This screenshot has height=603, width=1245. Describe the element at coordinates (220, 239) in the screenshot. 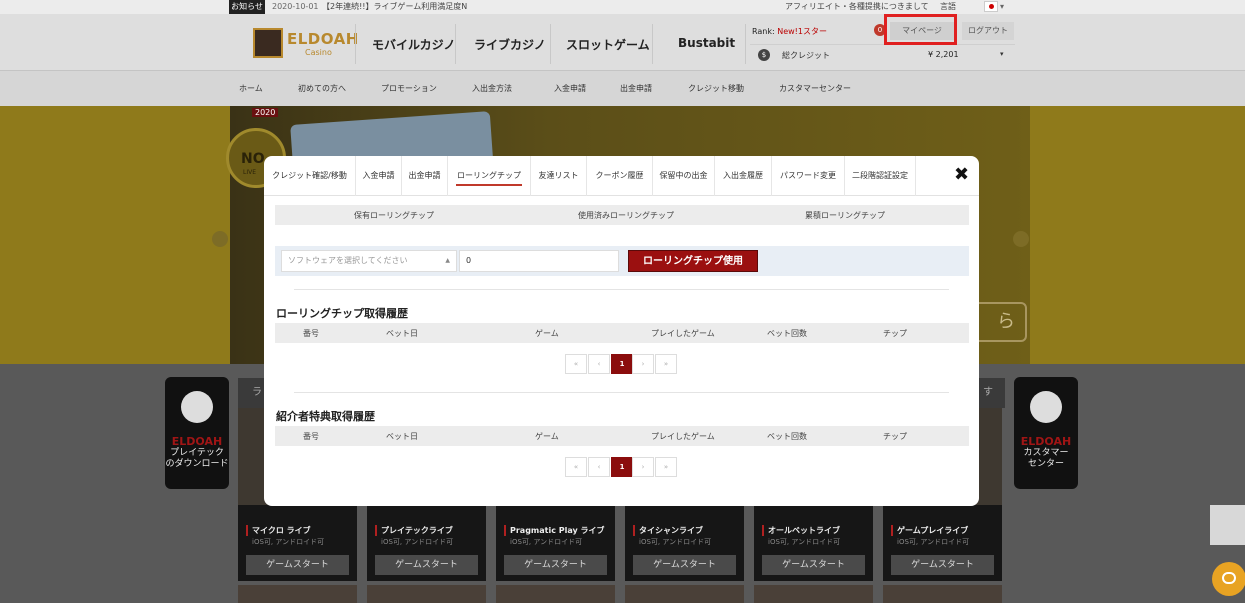

I see `carousel-prev-icon` at that location.